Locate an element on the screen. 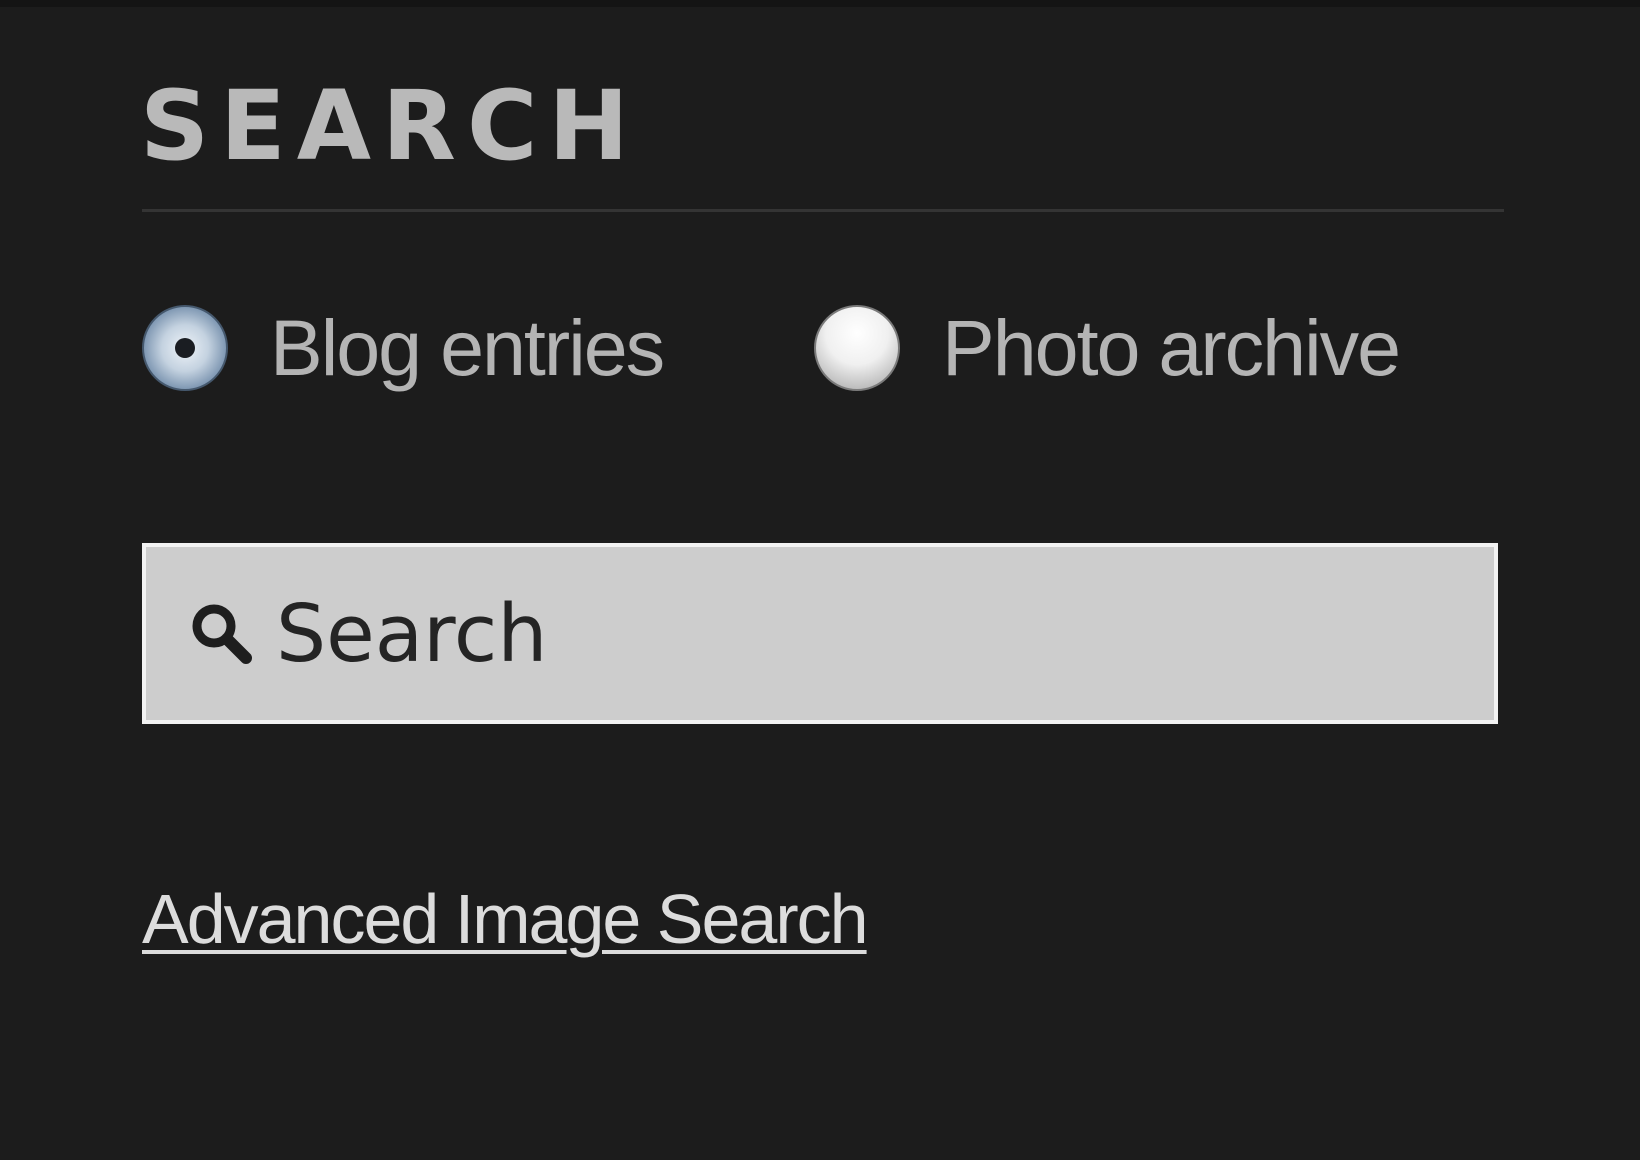 The height and width of the screenshot is (1160, 1640). blog-entries-radio is located at coordinates (185, 348).